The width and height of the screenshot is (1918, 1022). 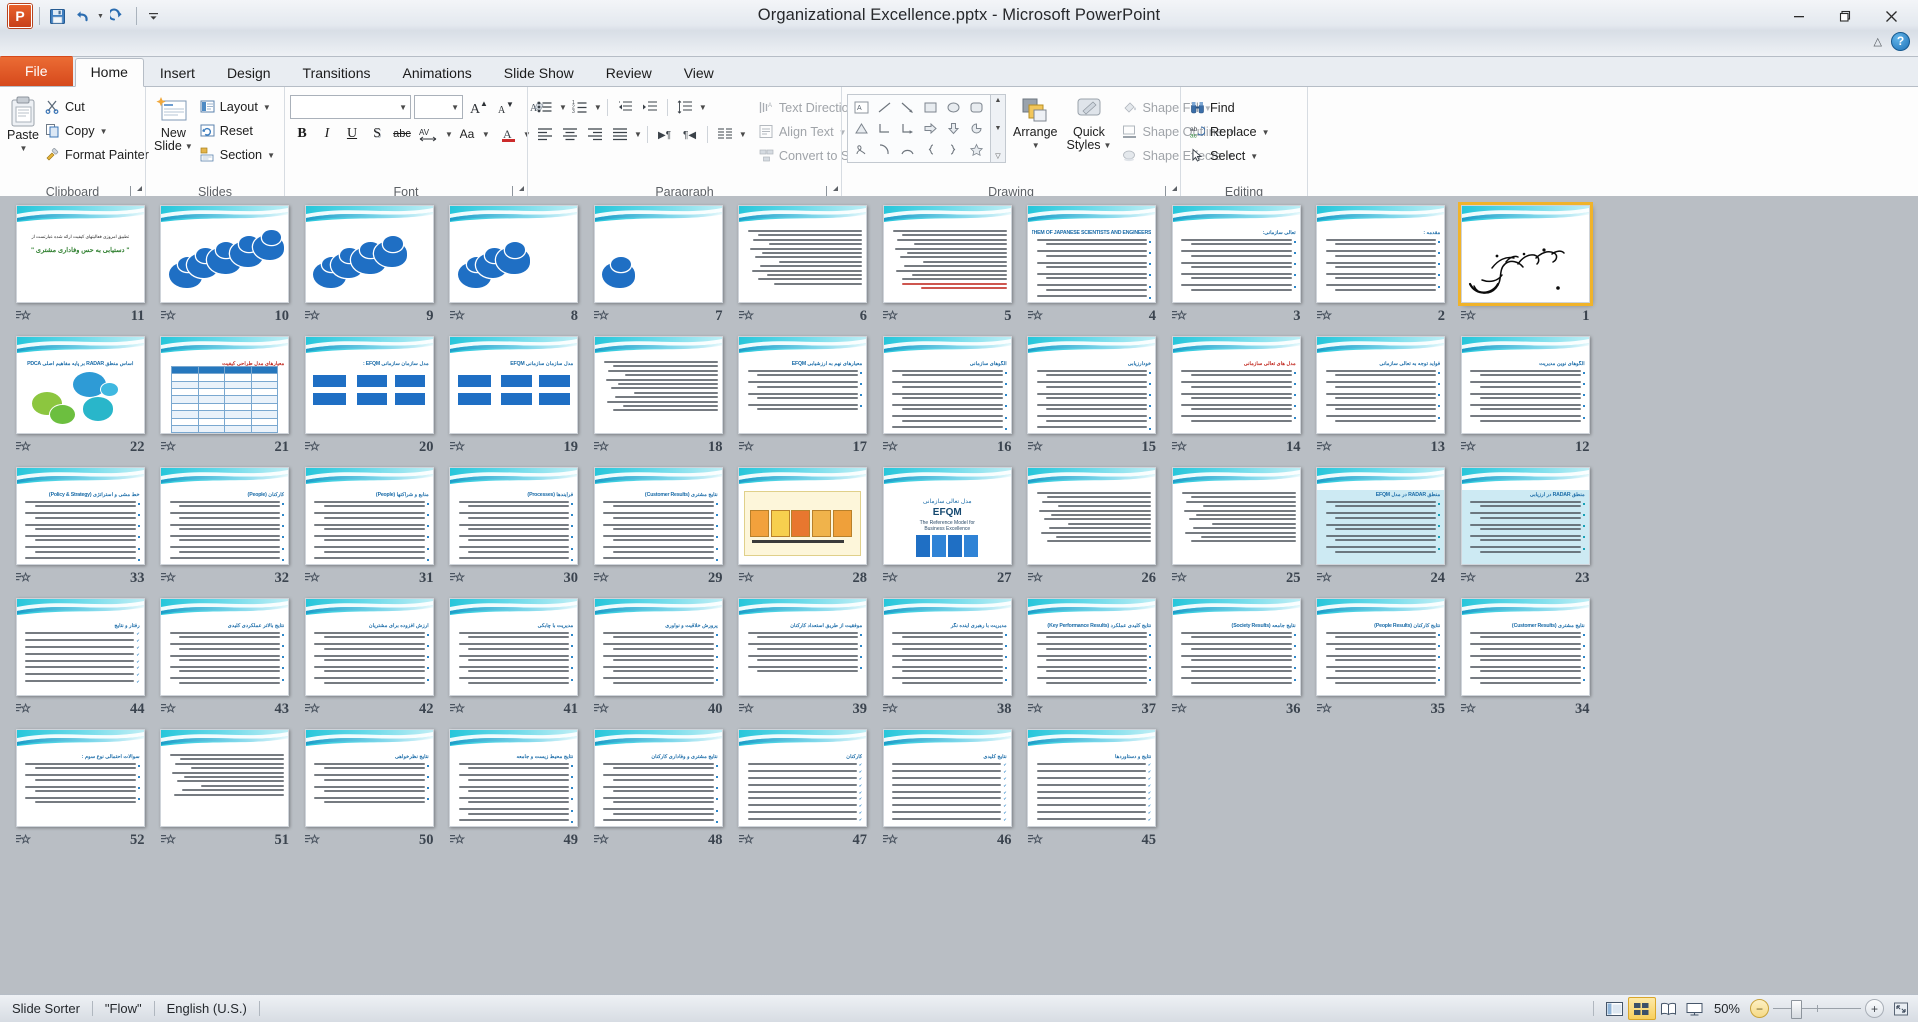 I want to click on gallery-scroll-down-icon: ▼, so click(x=998, y=128).